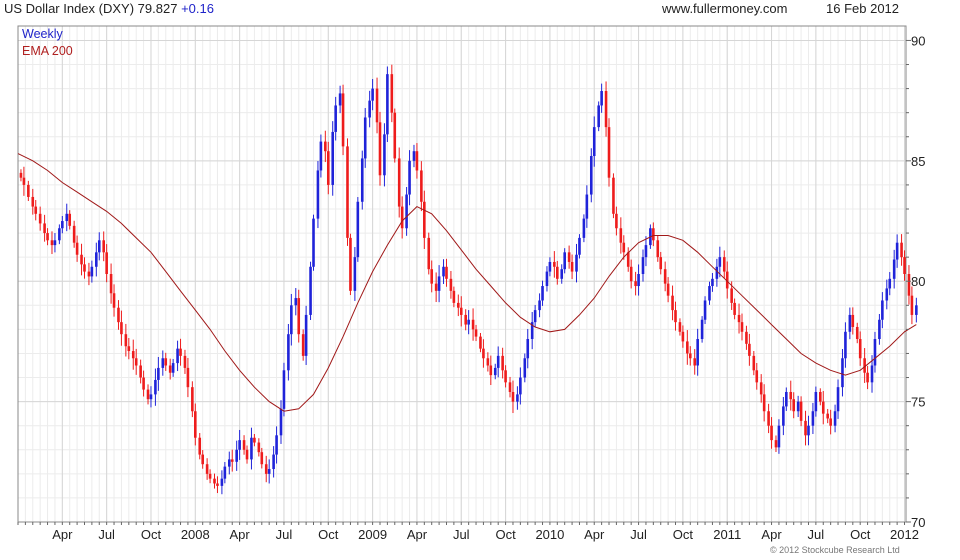 The height and width of the screenshot is (560, 960). I want to click on x-tick-label: Apr, so click(771, 534).